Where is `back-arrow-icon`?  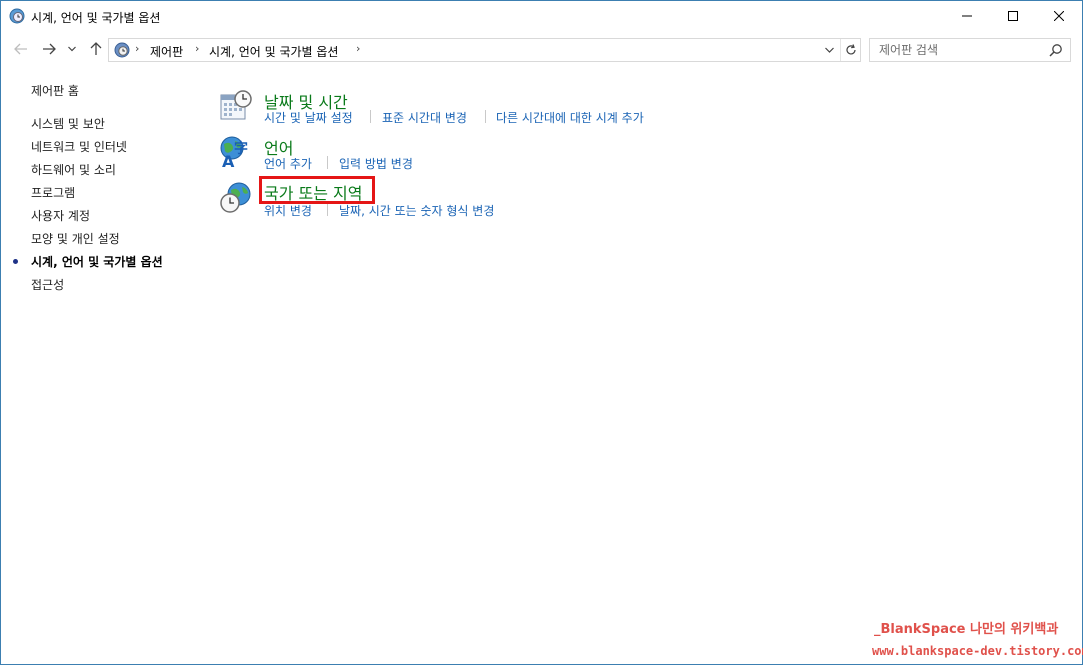 back-arrow-icon is located at coordinates (21, 49).